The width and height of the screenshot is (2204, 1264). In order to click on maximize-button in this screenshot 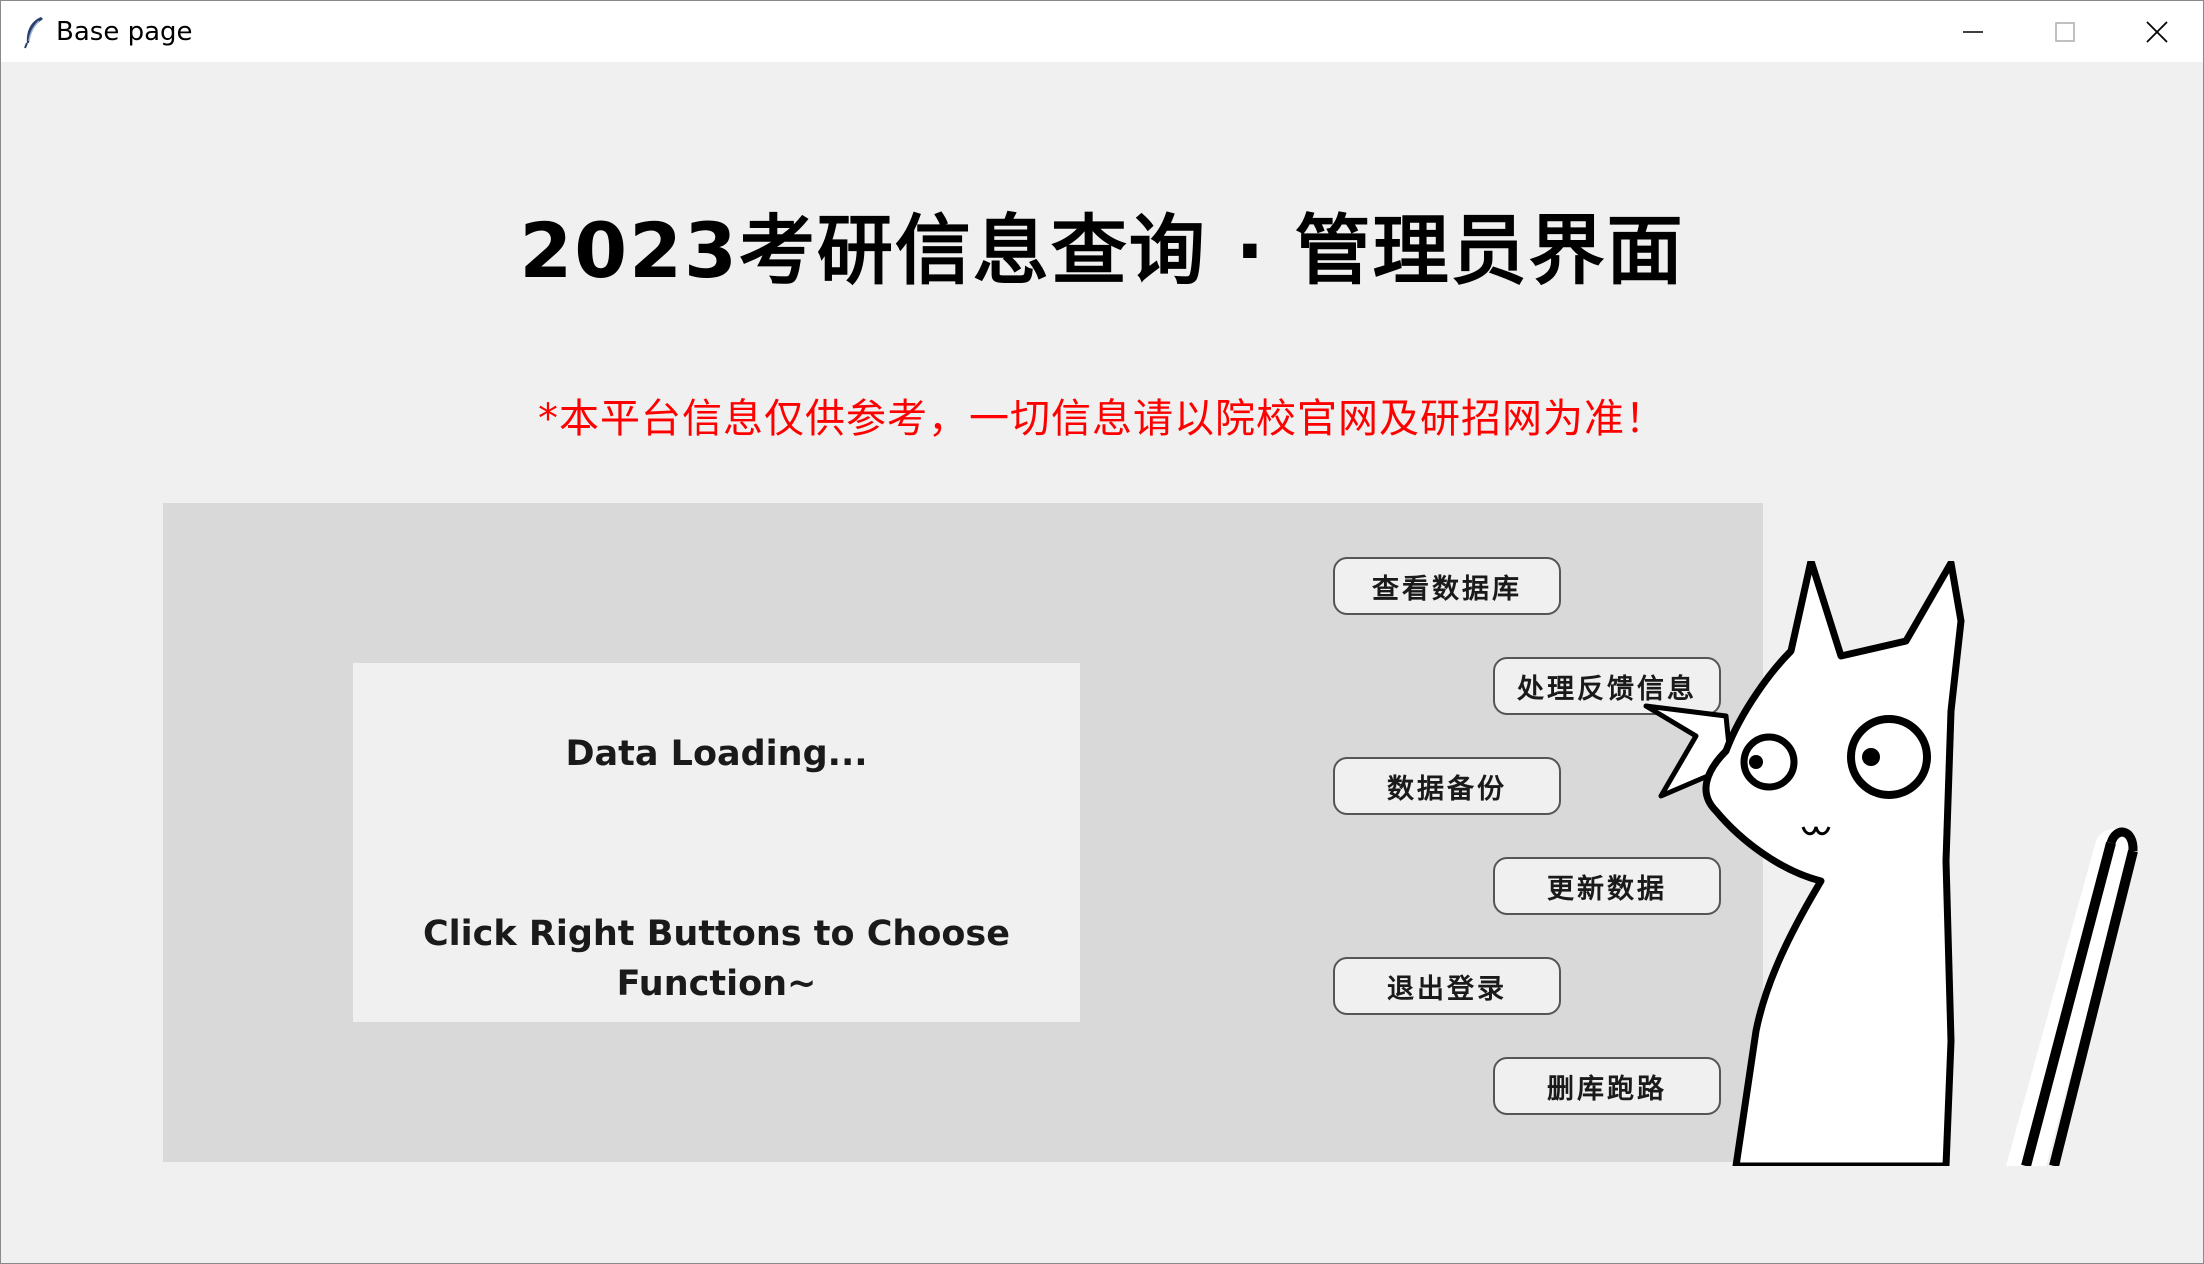, I will do `click(2065, 31)`.